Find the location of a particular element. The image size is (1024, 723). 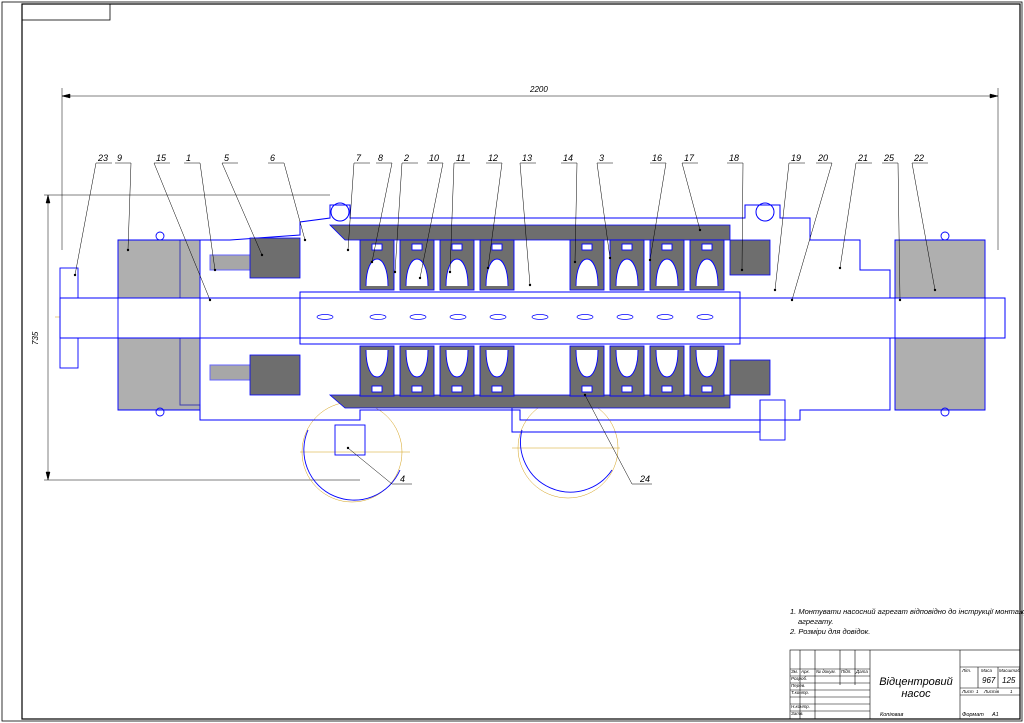

part-number: 13 is located at coordinates (527, 158).